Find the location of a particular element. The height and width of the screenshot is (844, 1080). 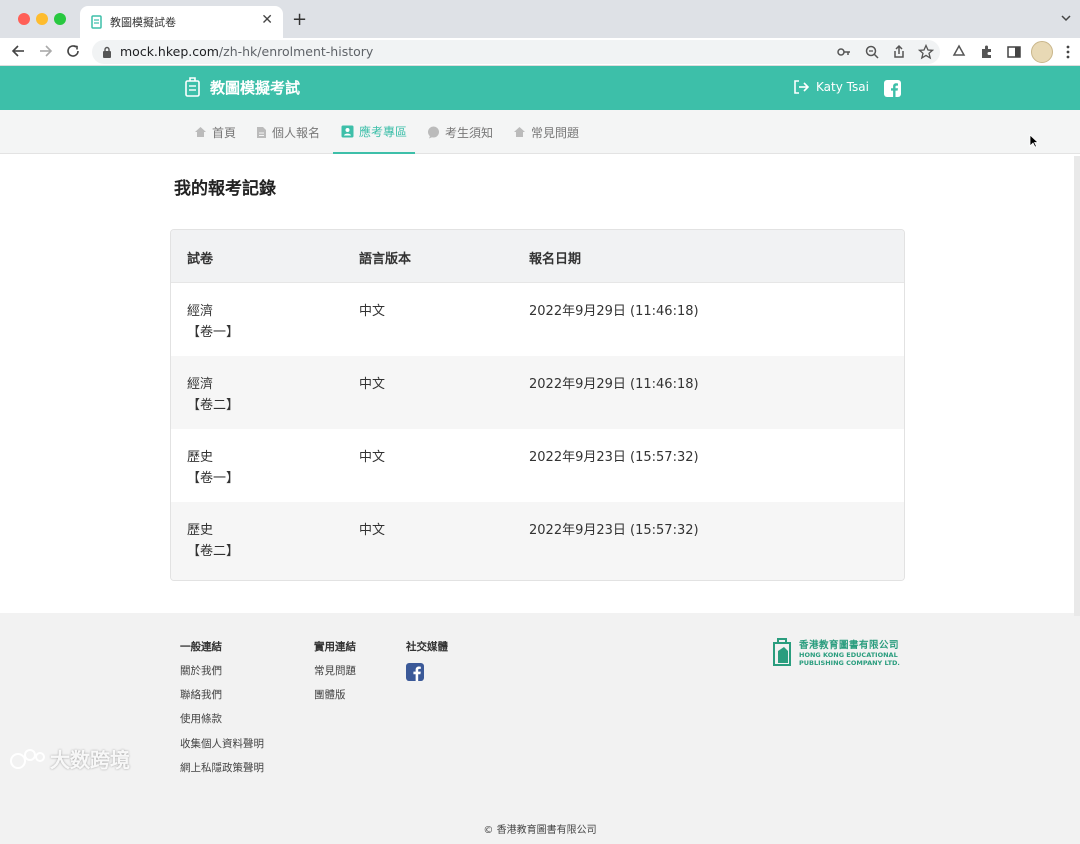

mouse-cursor-icon is located at coordinates (1034, 141).